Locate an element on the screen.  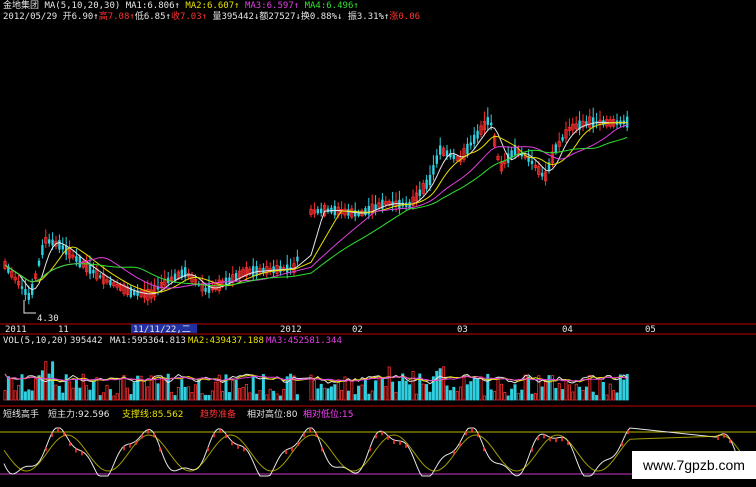
low-marker-line is located at coordinates (29, 307).